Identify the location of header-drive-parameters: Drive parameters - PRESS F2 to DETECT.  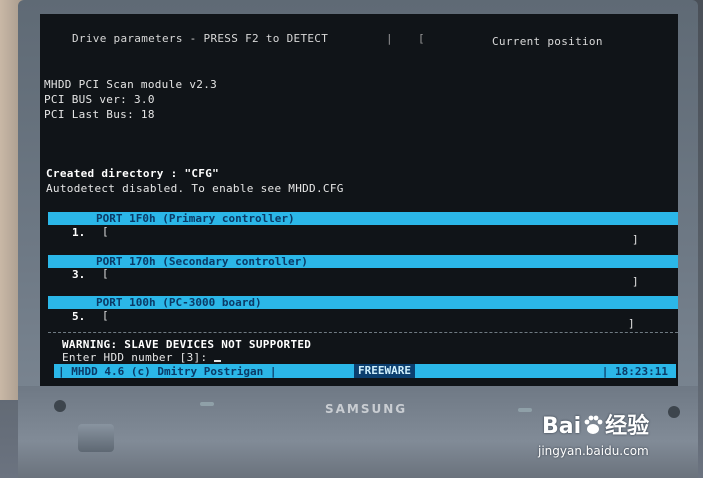
(200, 38).